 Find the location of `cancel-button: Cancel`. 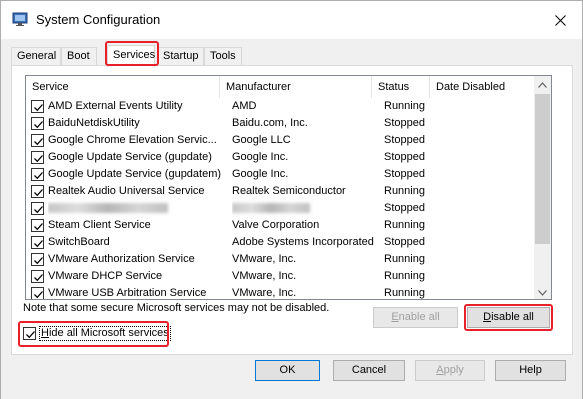

cancel-button: Cancel is located at coordinates (369, 370).